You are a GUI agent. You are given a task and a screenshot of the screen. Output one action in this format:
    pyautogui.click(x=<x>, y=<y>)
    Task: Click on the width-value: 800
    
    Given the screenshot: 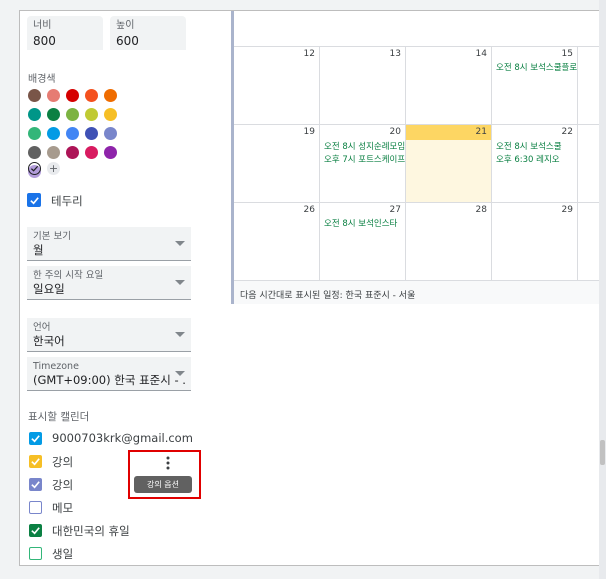 What is the action you would take?
    pyautogui.click(x=44, y=41)
    